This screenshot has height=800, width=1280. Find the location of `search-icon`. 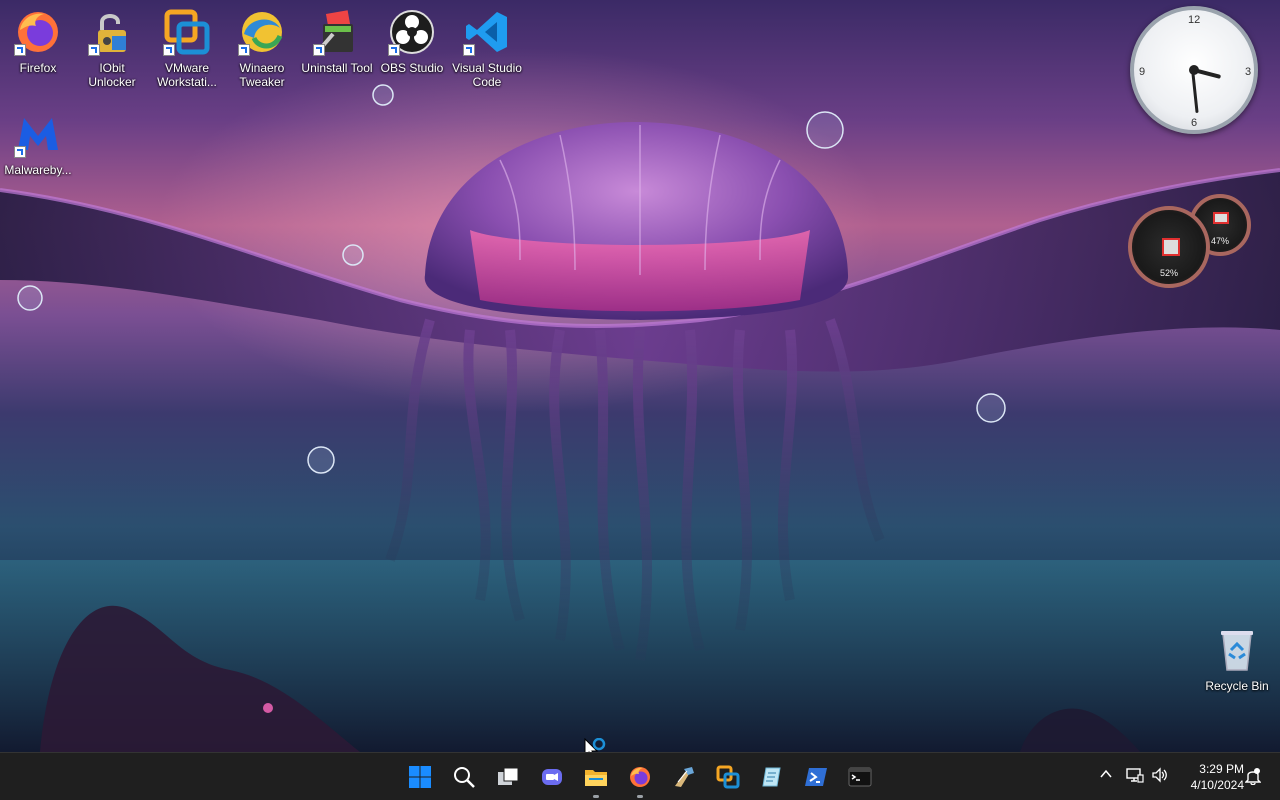

search-icon is located at coordinates (464, 777).